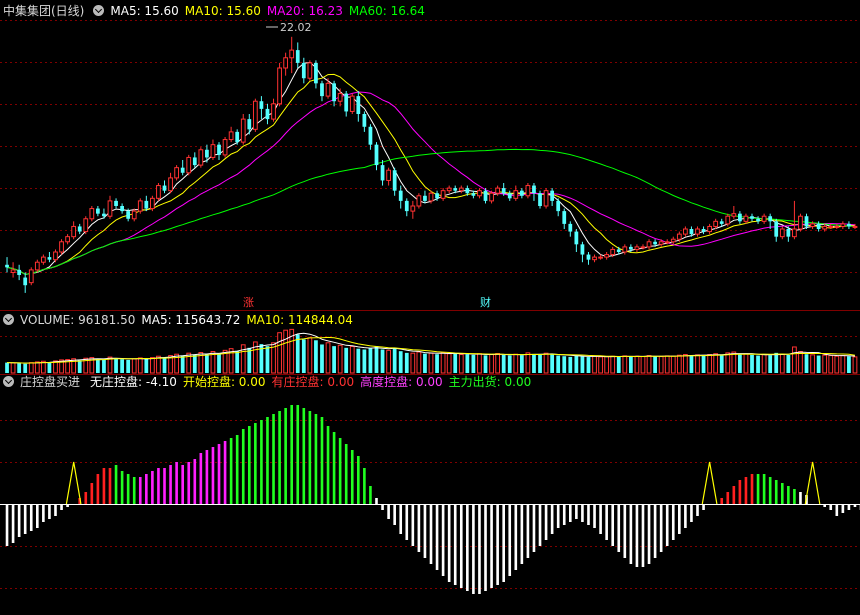 Image resolution: width=860 pixels, height=615 pixels. What do you see at coordinates (313, 382) in the screenshot?
I see `has-control-readout: 有庄控盘: 0.00` at bounding box center [313, 382].